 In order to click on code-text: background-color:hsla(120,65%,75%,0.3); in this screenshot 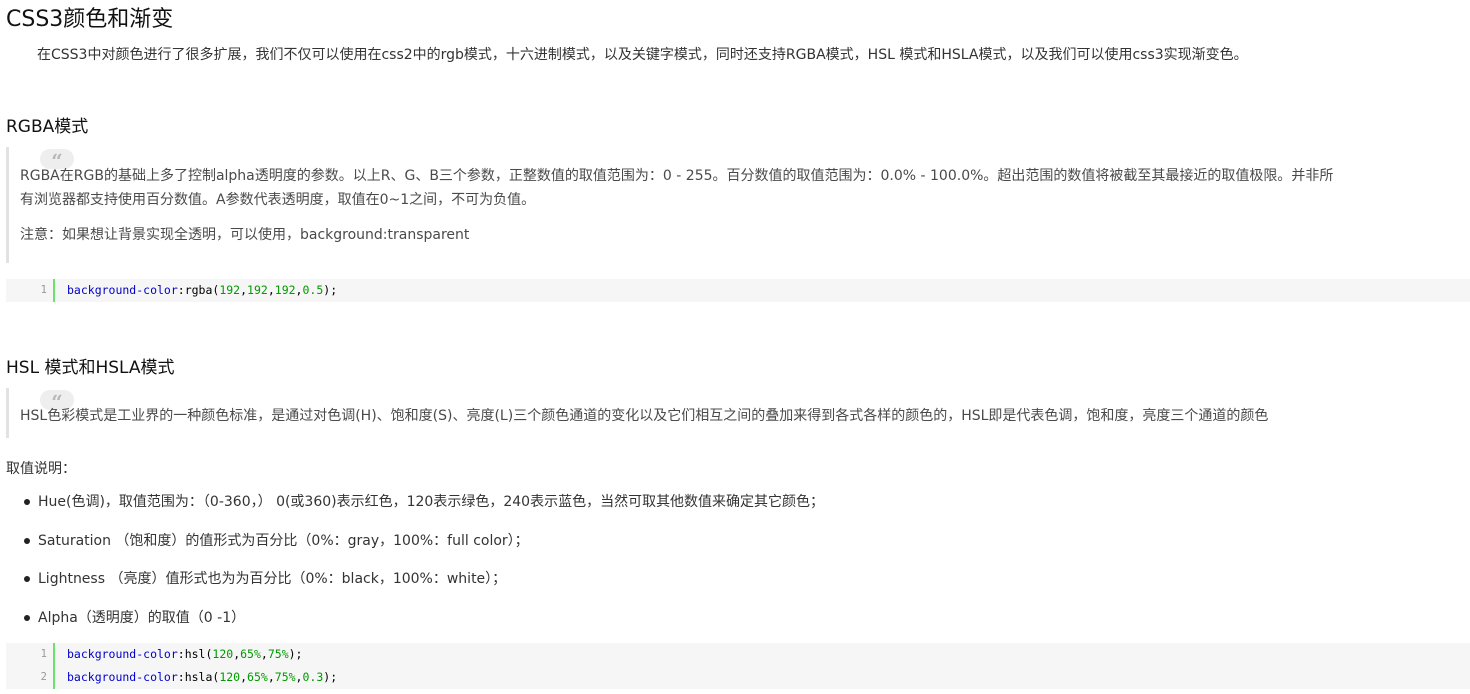, I will do `click(202, 677)`.